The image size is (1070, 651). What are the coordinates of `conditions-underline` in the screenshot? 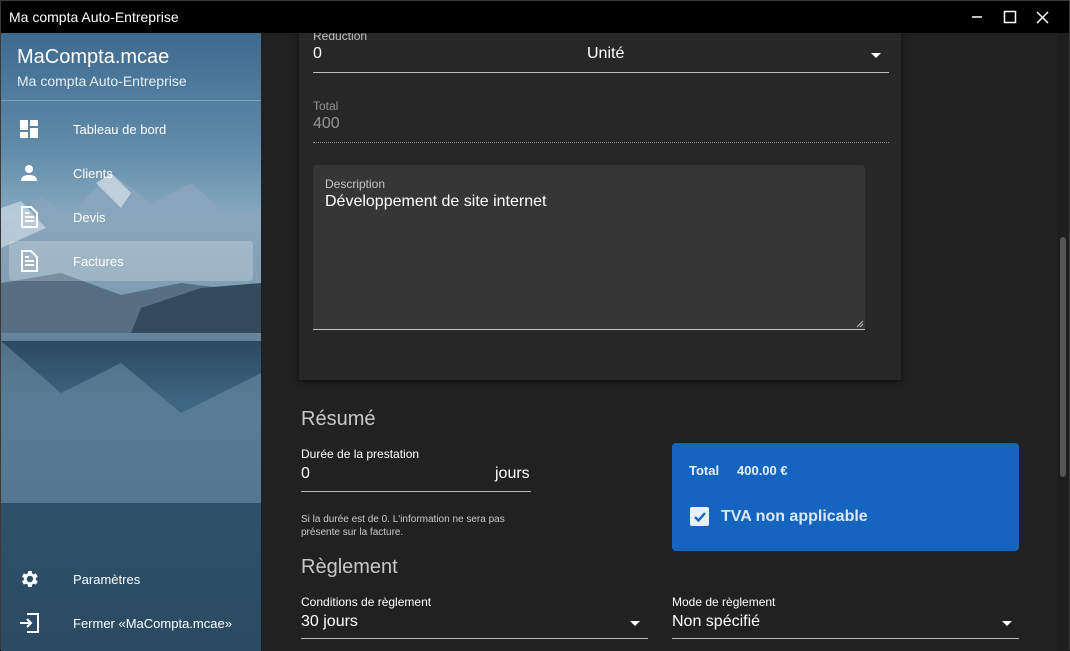 It's located at (474, 638).